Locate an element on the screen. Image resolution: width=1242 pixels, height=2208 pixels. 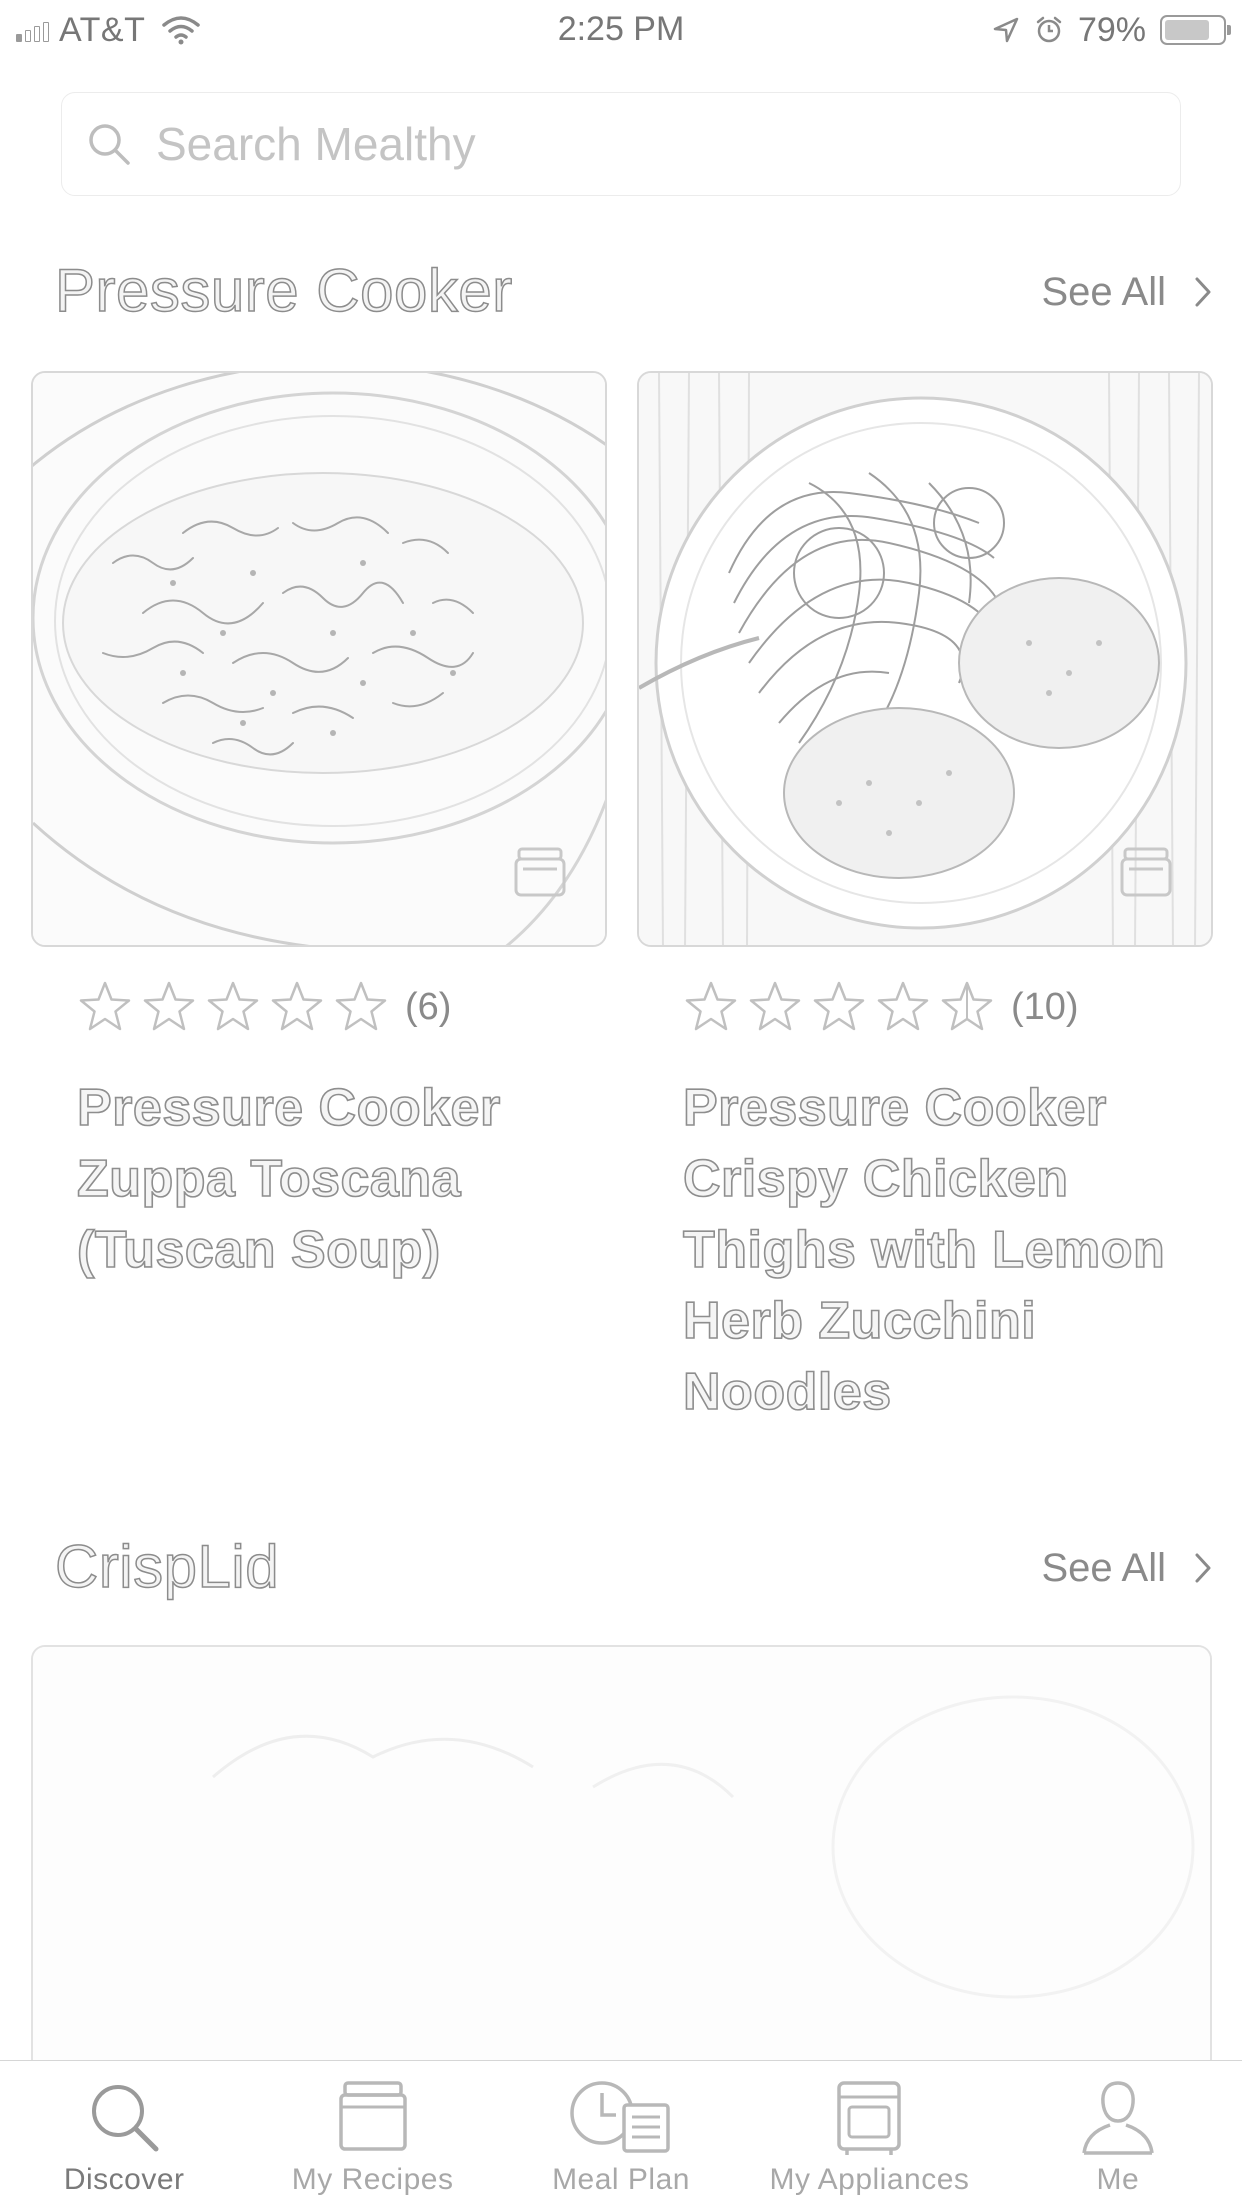
search-bar is located at coordinates (621, 144).